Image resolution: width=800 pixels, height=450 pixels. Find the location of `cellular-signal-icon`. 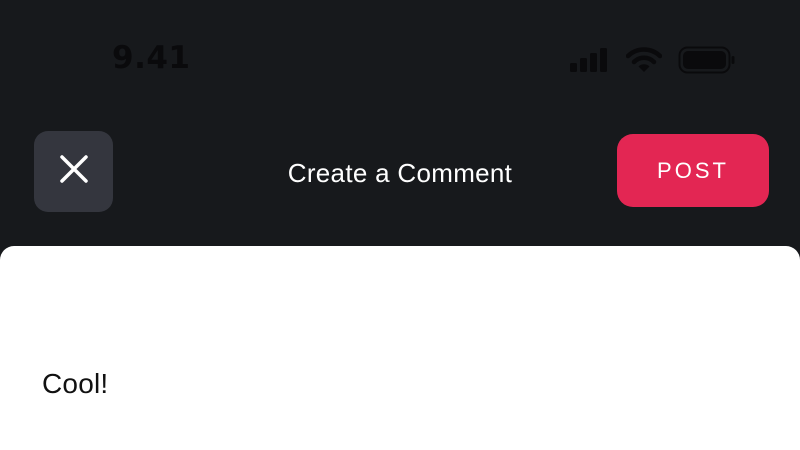

cellular-signal-icon is located at coordinates (590, 60).